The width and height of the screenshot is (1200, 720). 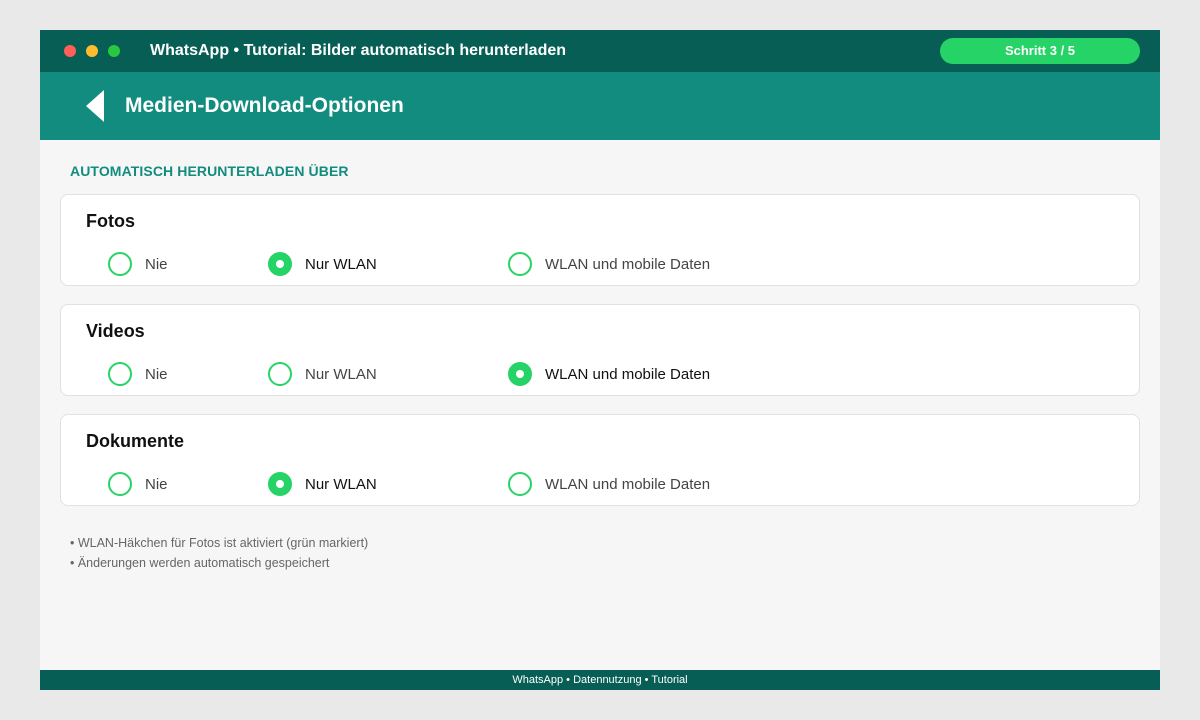 What do you see at coordinates (70, 51) in the screenshot?
I see `close-window-button` at bounding box center [70, 51].